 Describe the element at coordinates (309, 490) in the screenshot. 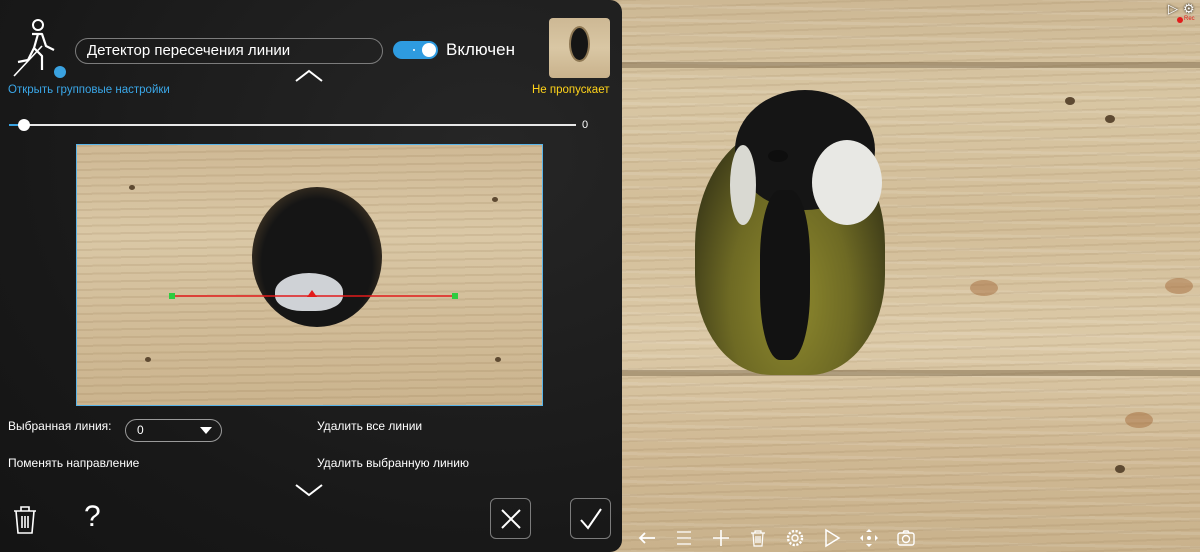

I see `chevron-down-icon` at that location.